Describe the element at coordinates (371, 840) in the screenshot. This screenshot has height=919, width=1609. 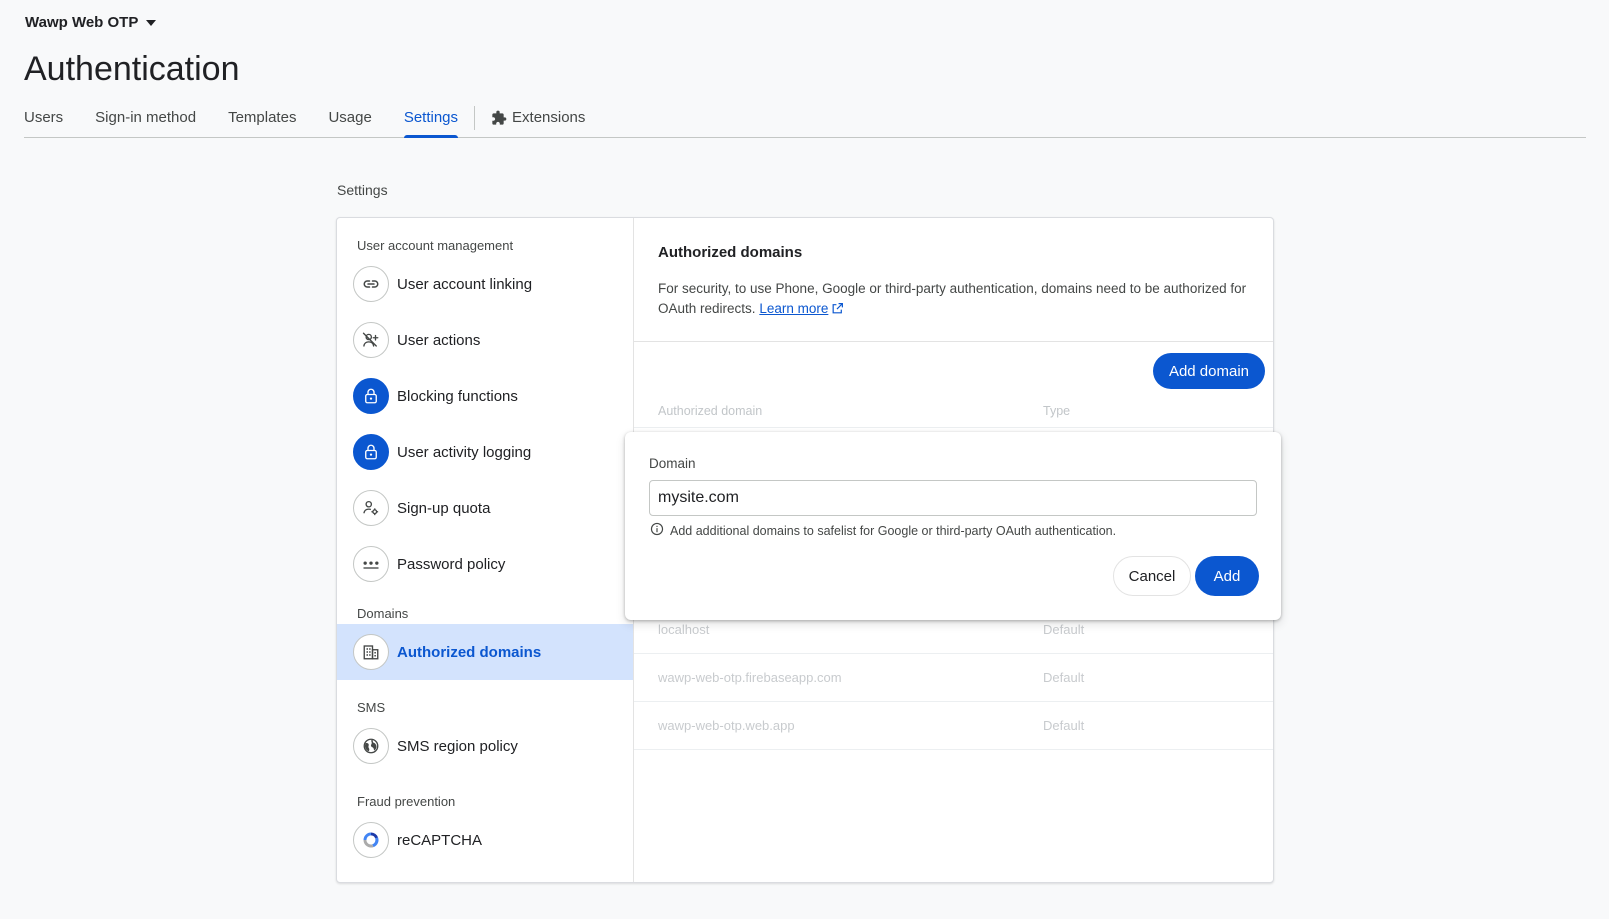
I see `recaptcha-icon` at that location.